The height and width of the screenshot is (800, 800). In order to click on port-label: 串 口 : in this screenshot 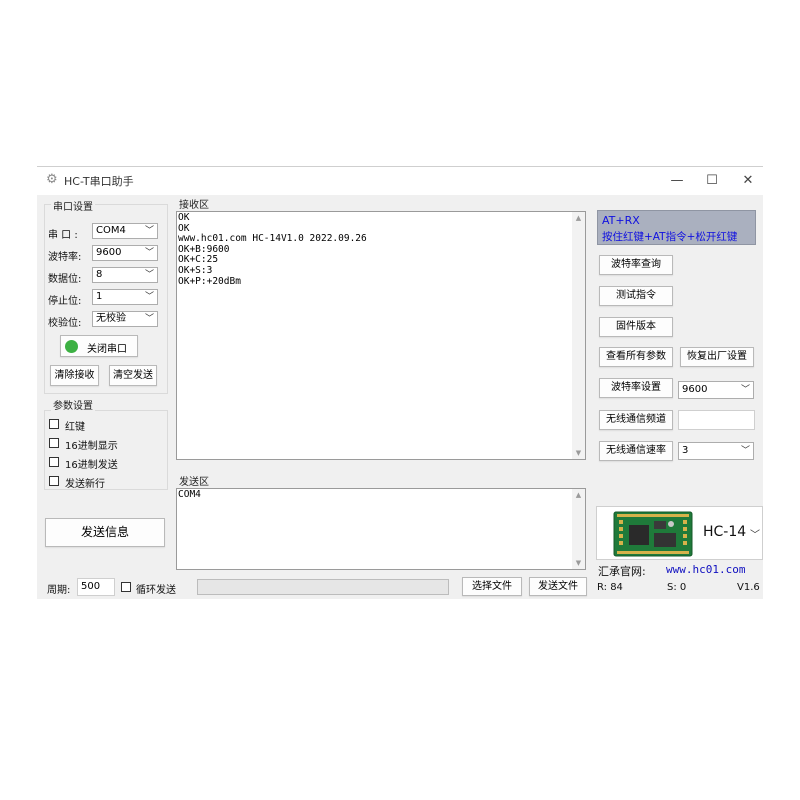, I will do `click(63, 235)`.